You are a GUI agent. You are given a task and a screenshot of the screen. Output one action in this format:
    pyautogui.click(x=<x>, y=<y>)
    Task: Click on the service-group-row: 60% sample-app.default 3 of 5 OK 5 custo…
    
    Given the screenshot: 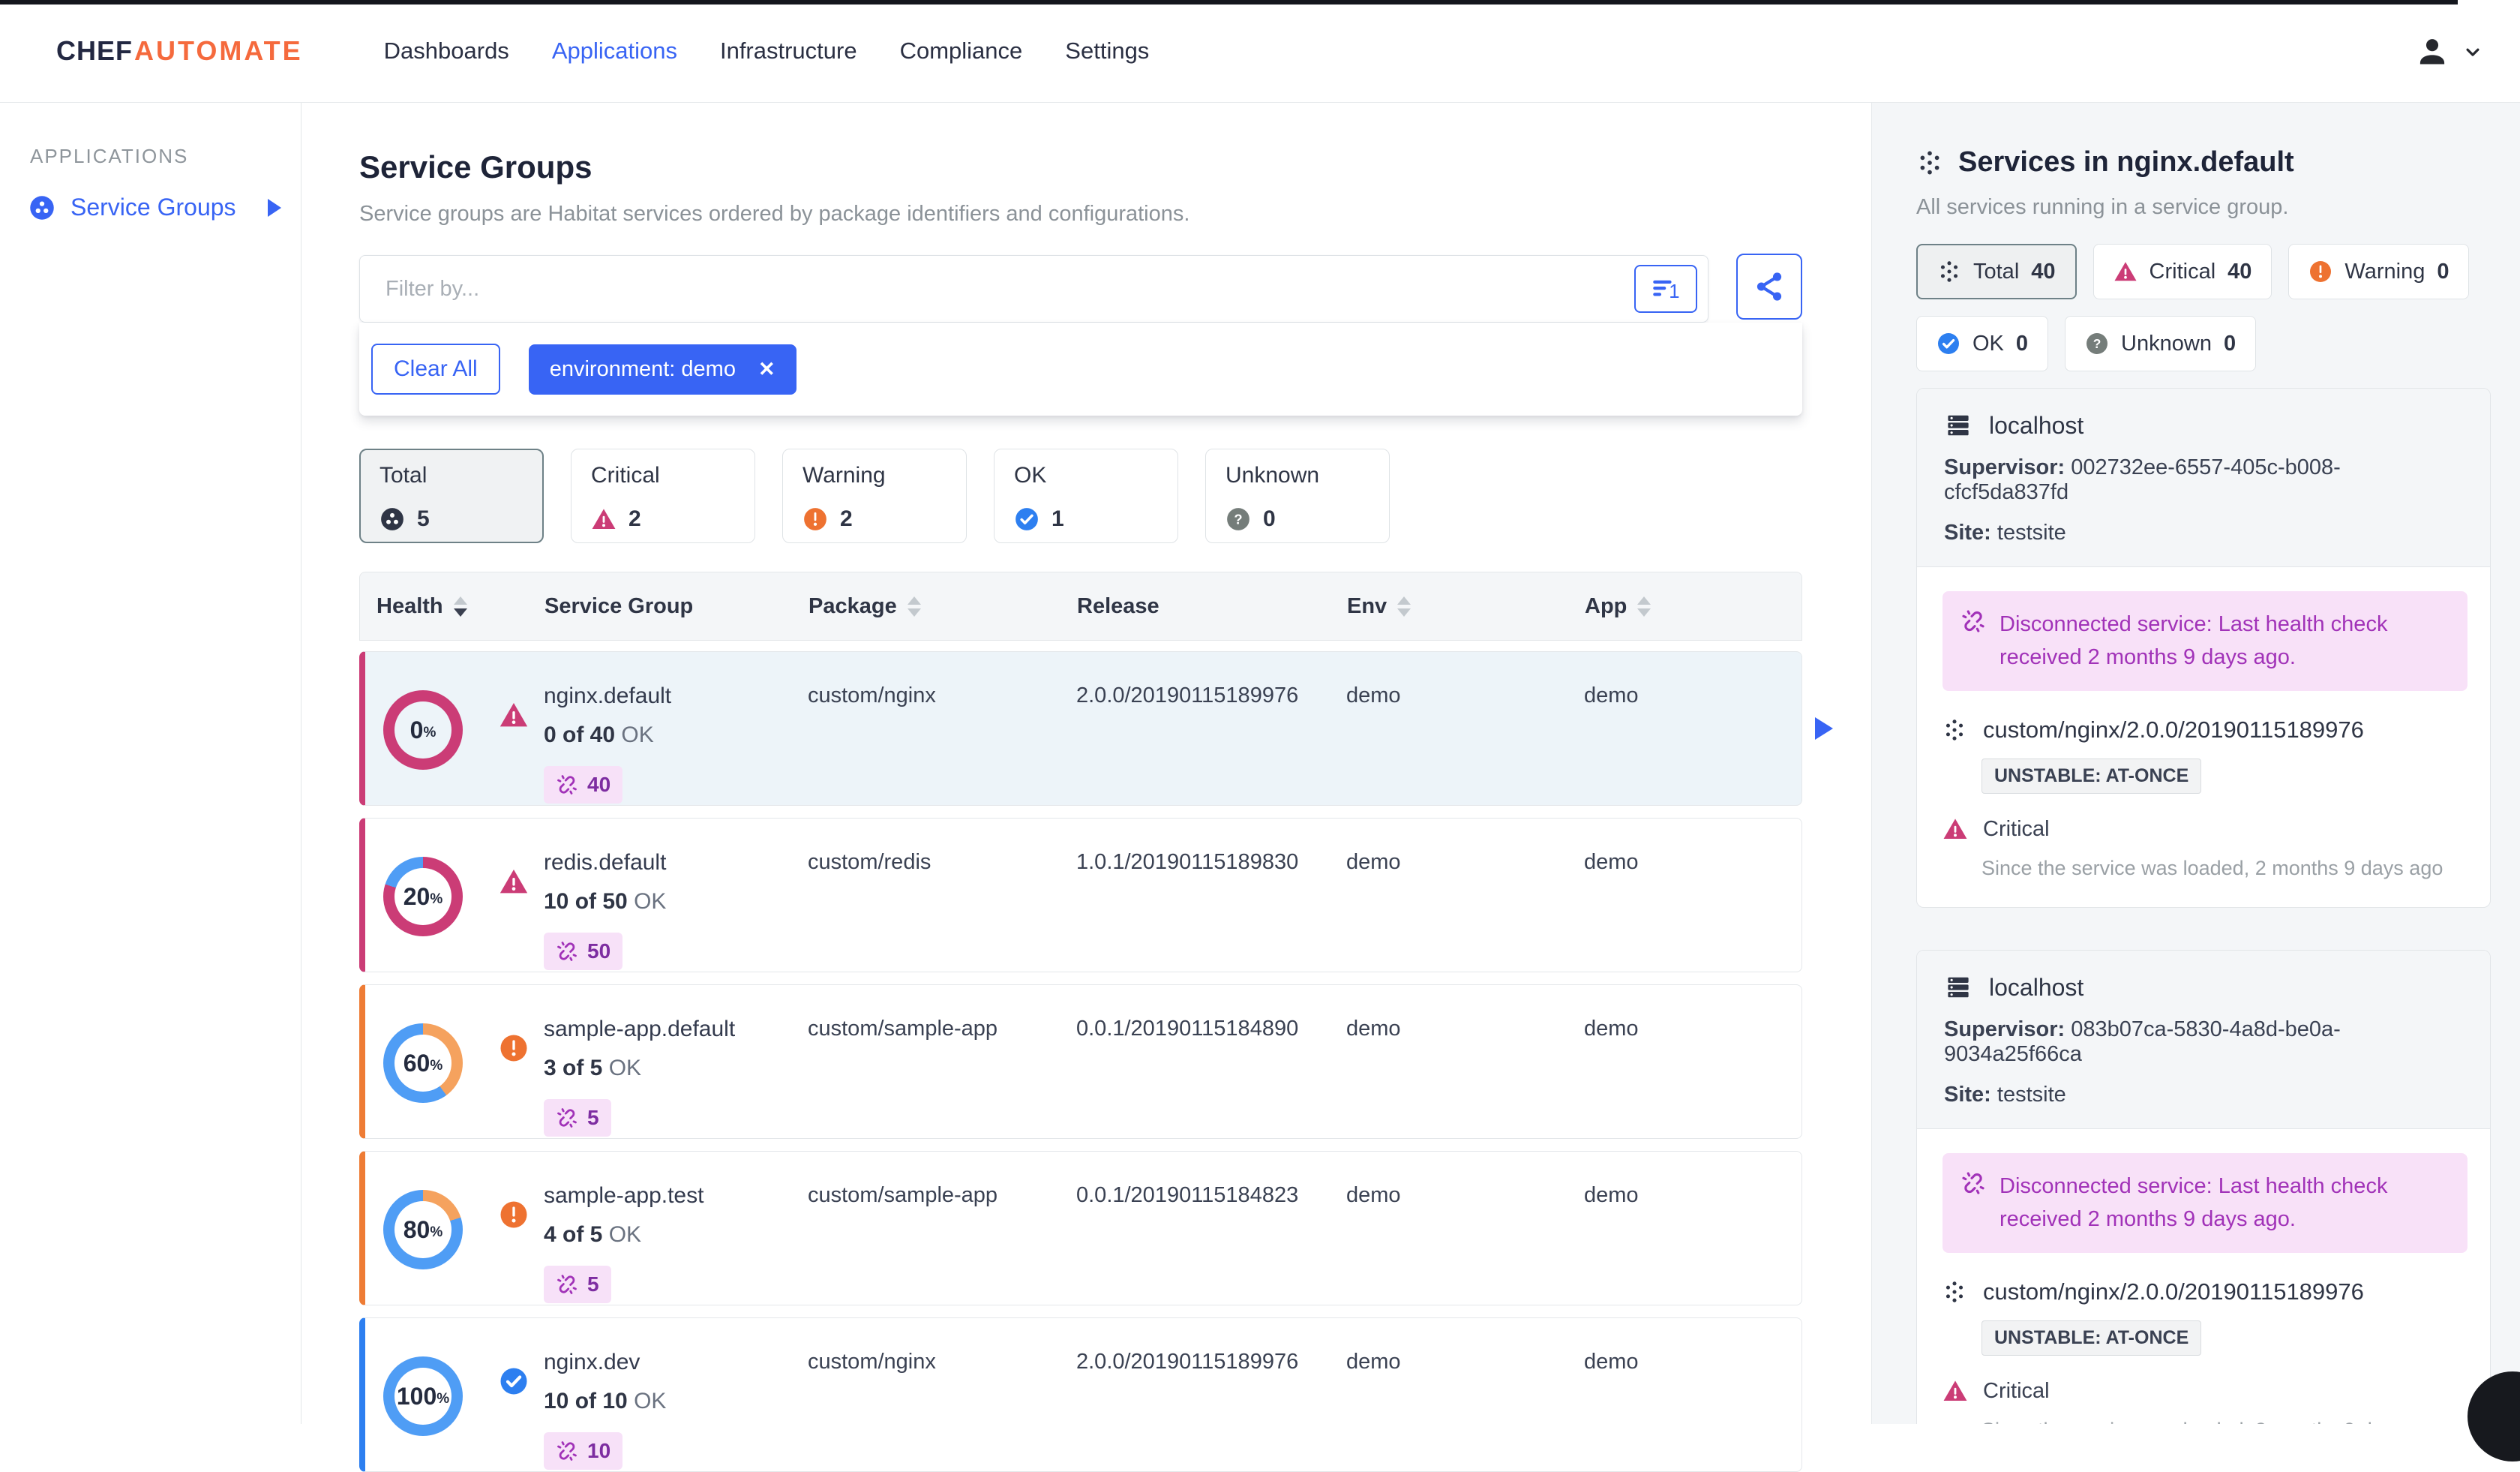 What is the action you would take?
    pyautogui.click(x=1080, y=1061)
    